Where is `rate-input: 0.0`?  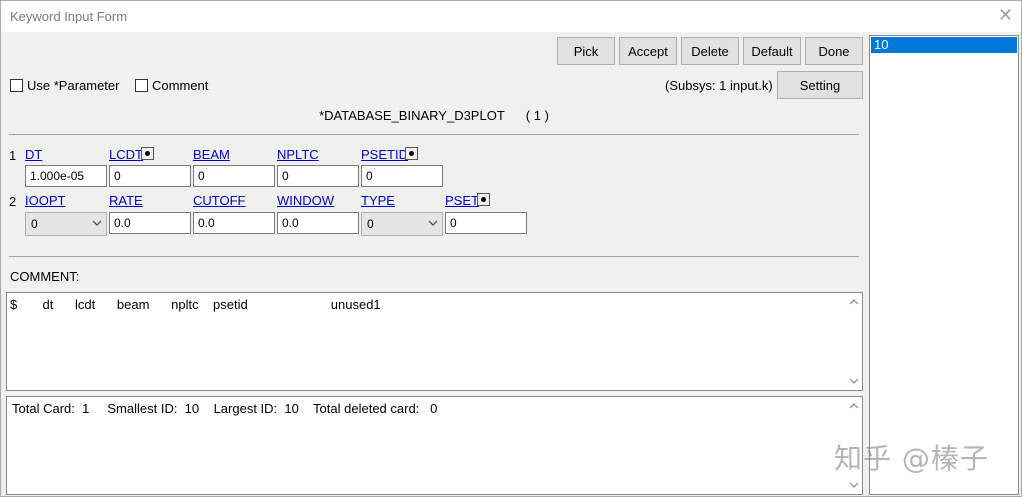
rate-input: 0.0 is located at coordinates (150, 223).